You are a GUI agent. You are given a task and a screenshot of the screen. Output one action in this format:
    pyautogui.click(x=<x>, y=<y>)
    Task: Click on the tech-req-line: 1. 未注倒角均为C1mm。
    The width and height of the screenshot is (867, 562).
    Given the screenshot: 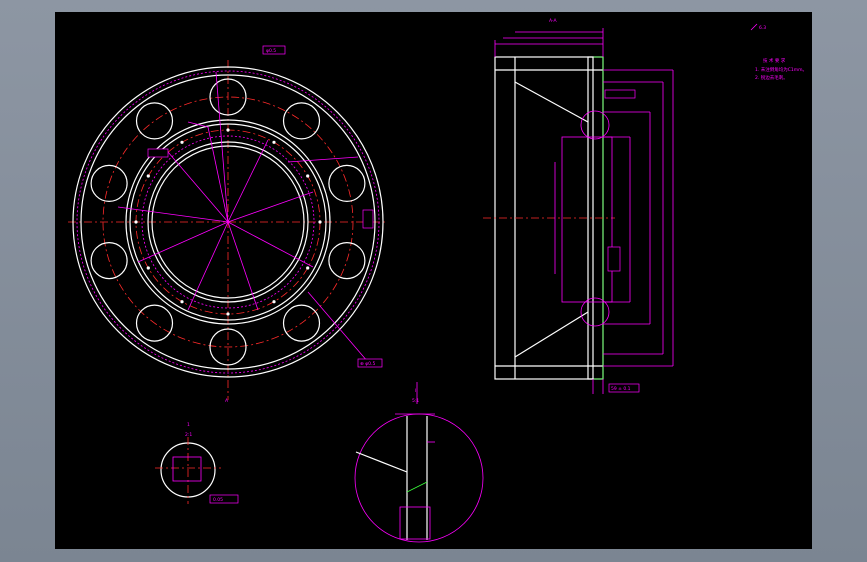 What is the action you would take?
    pyautogui.click(x=781, y=69)
    